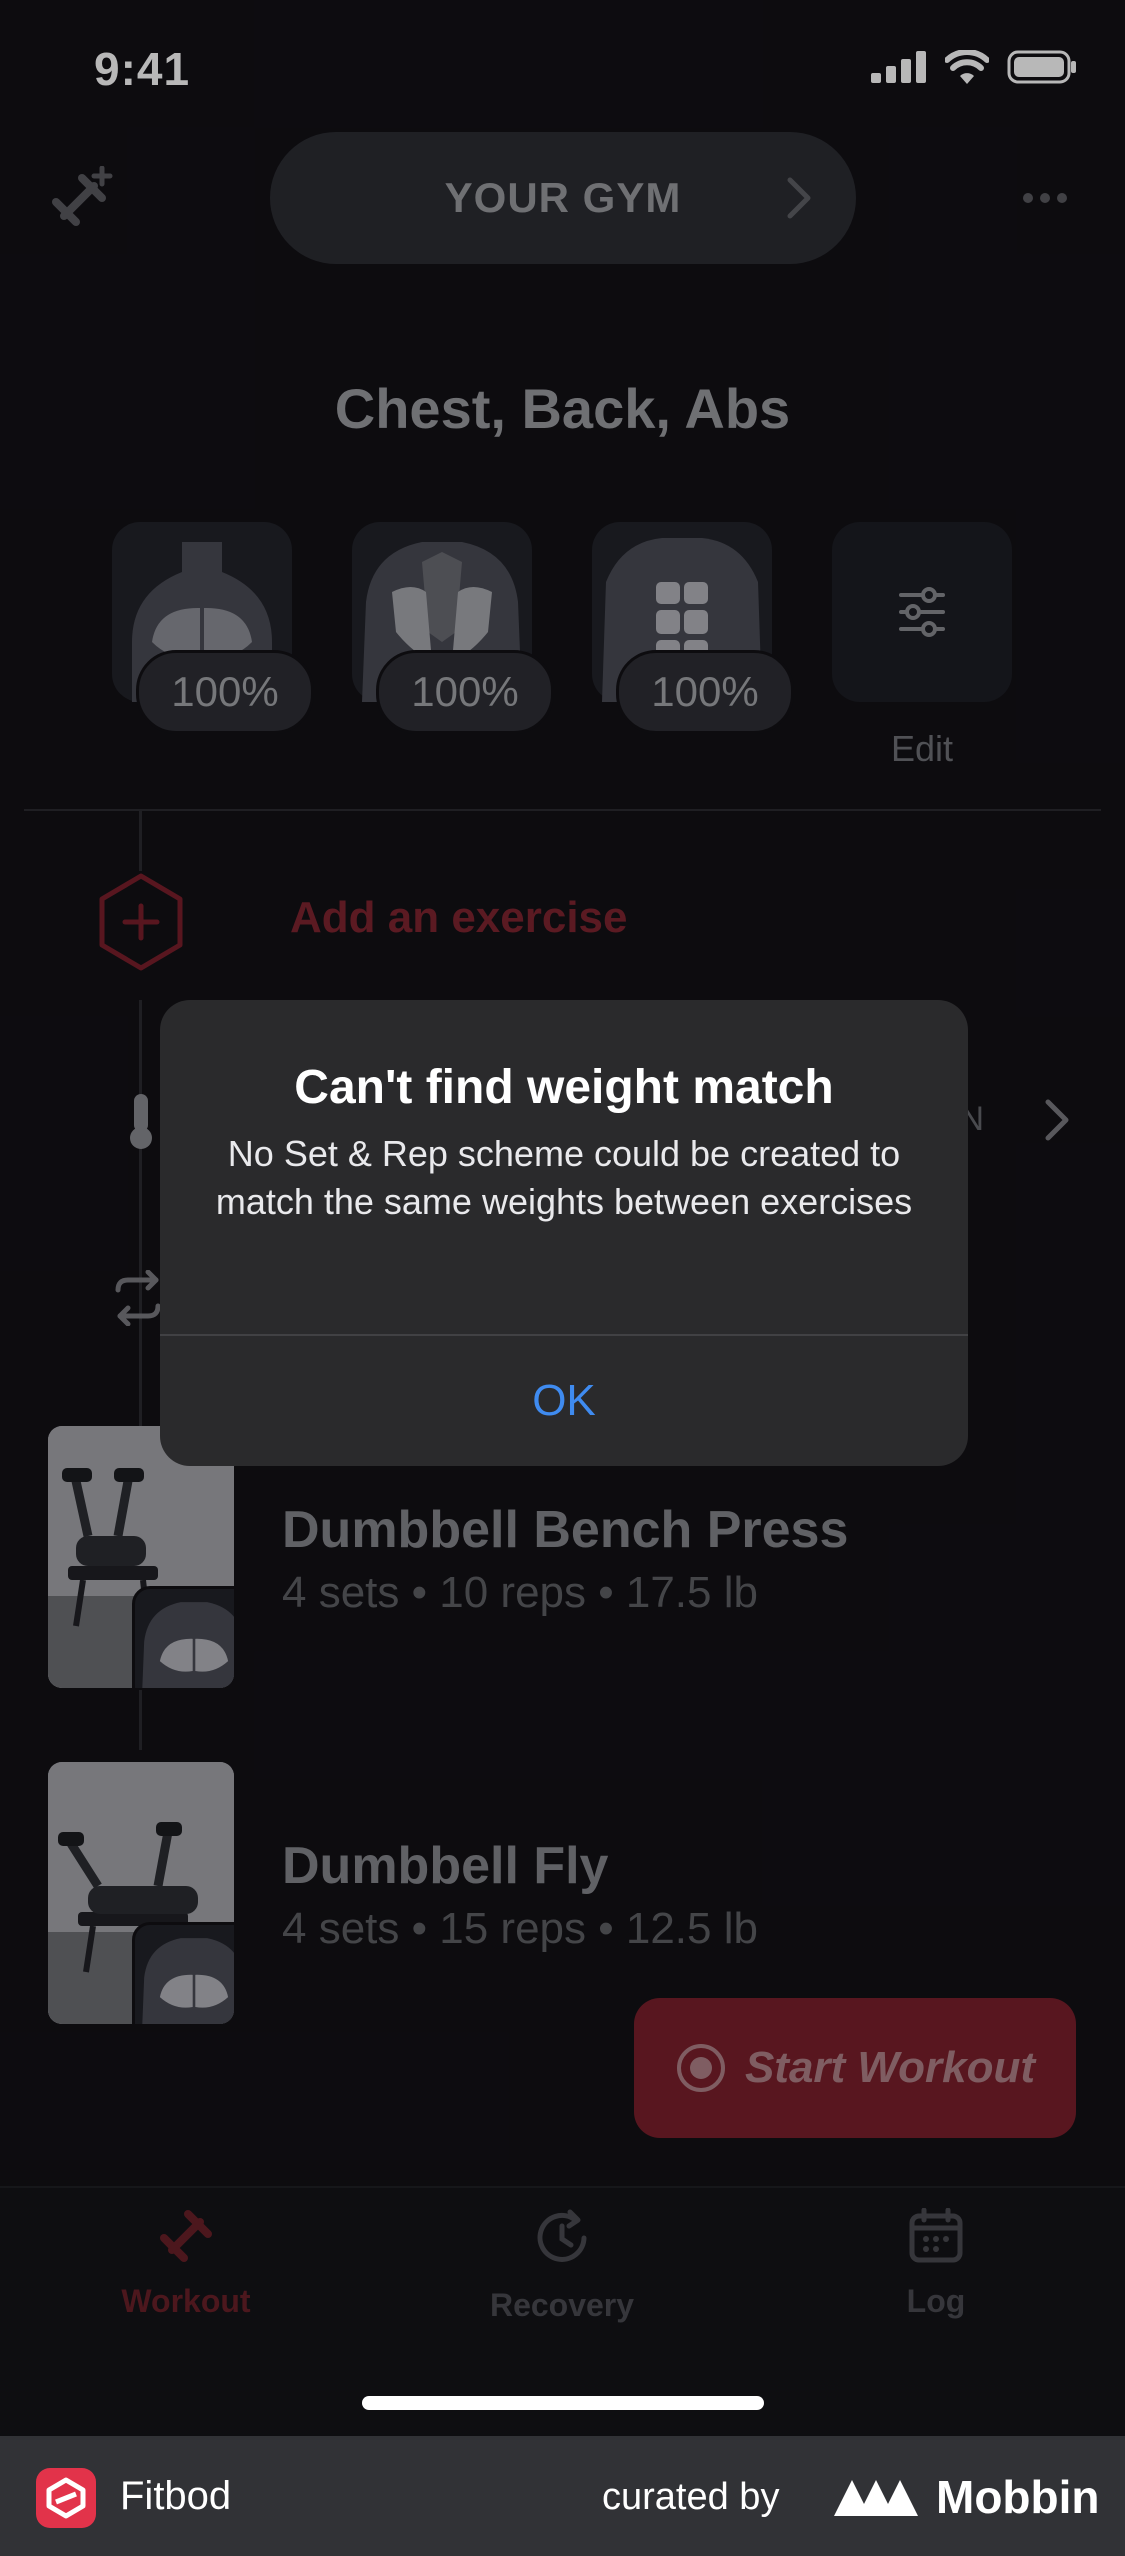 This screenshot has width=1125, height=2556. What do you see at coordinates (564, 1401) in the screenshot?
I see `ok-button: OK` at bounding box center [564, 1401].